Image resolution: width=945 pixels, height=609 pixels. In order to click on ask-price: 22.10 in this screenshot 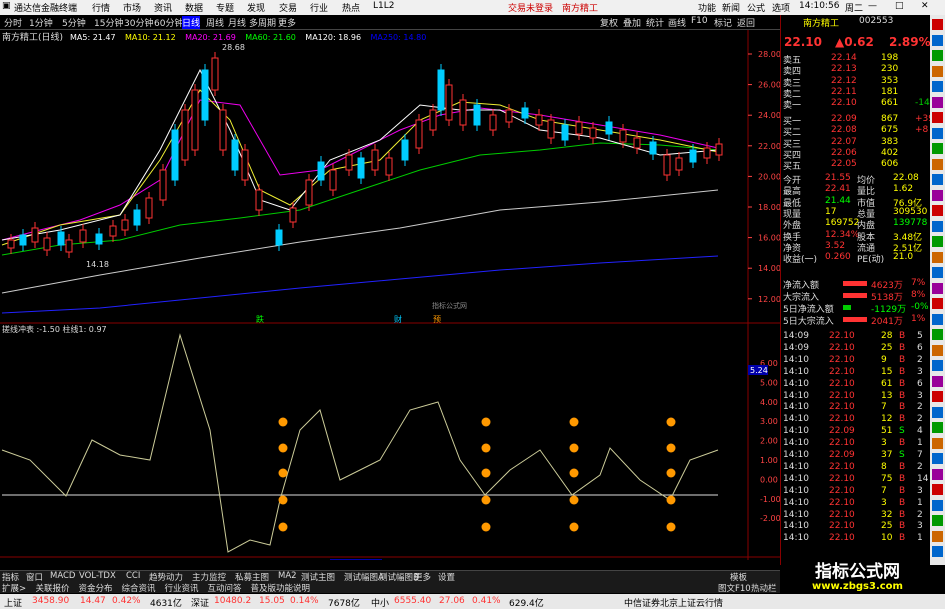, I will do `click(844, 103)`.